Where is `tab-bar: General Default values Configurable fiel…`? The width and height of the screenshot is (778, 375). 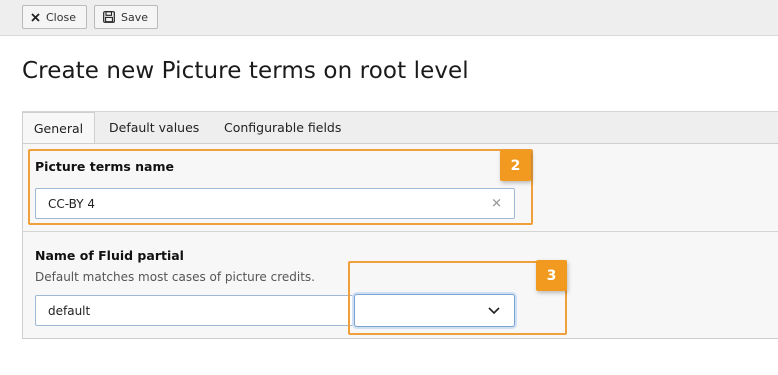
tab-bar: General Default values Configurable fiel… is located at coordinates (400, 128).